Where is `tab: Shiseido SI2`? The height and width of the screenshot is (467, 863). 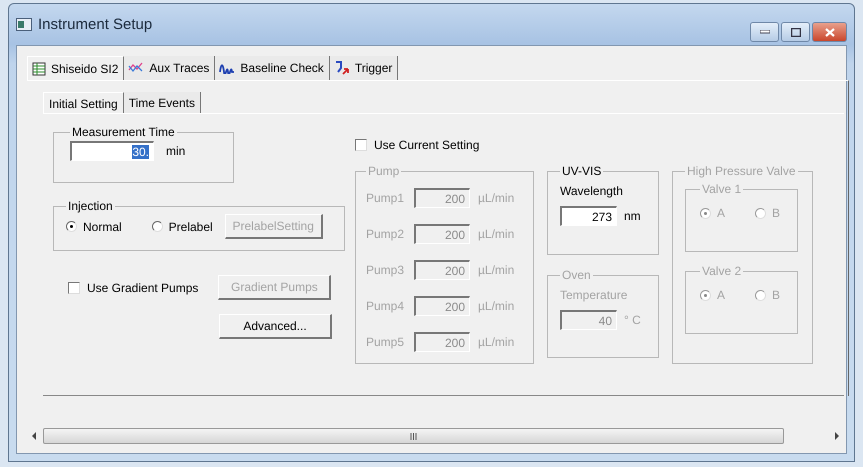
tab: Shiseido SI2 is located at coordinates (75, 68).